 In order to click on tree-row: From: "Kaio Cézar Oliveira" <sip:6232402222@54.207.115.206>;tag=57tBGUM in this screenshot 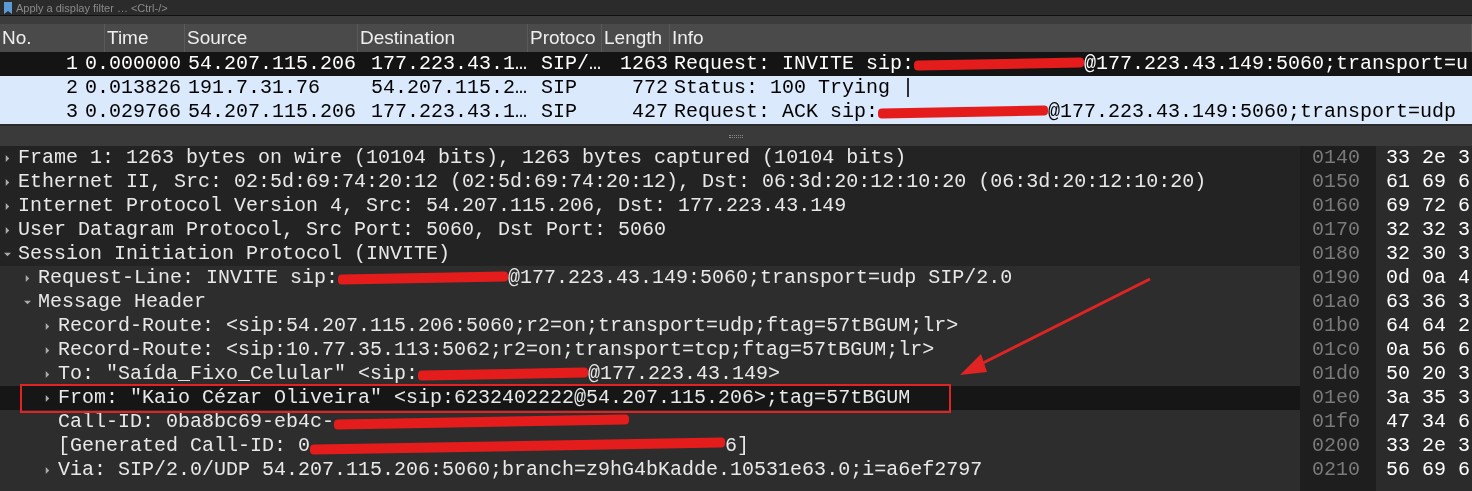, I will do `click(650, 398)`.